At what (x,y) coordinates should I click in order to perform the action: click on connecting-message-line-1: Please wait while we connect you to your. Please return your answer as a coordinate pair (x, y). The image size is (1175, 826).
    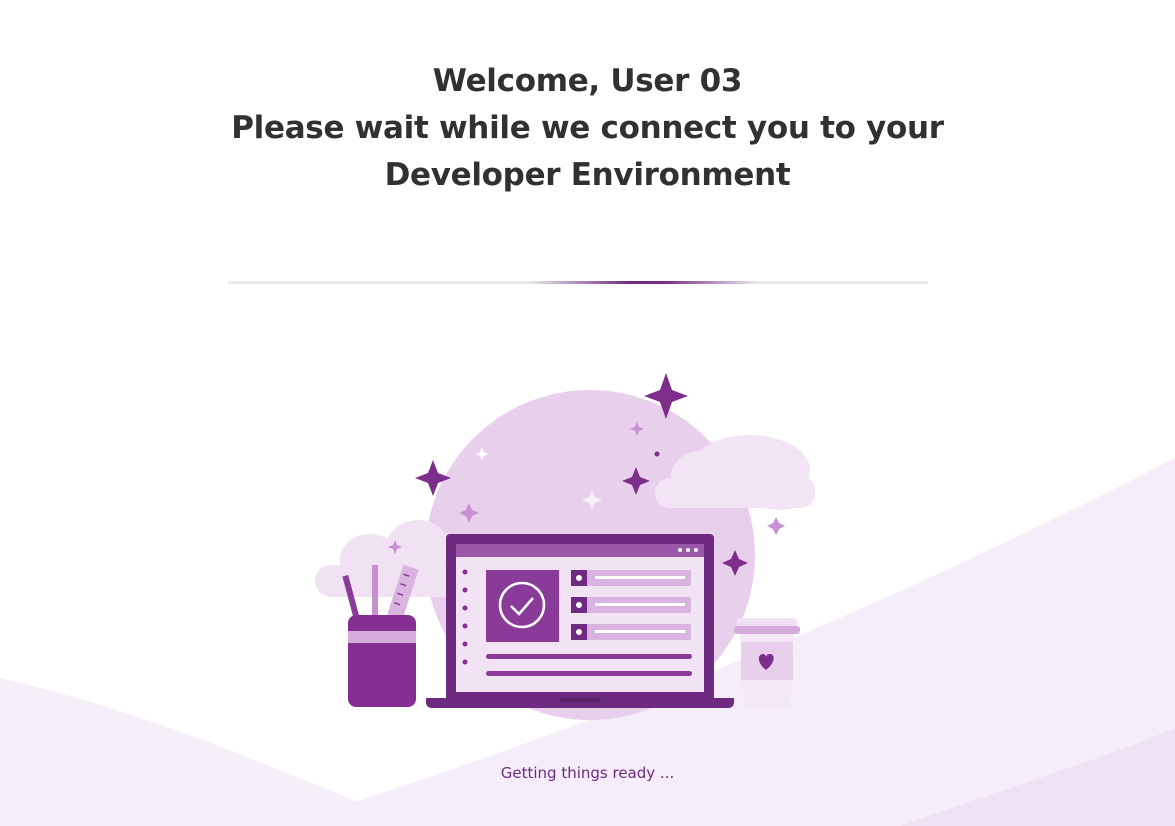
    Looking at the image, I should click on (587, 128).